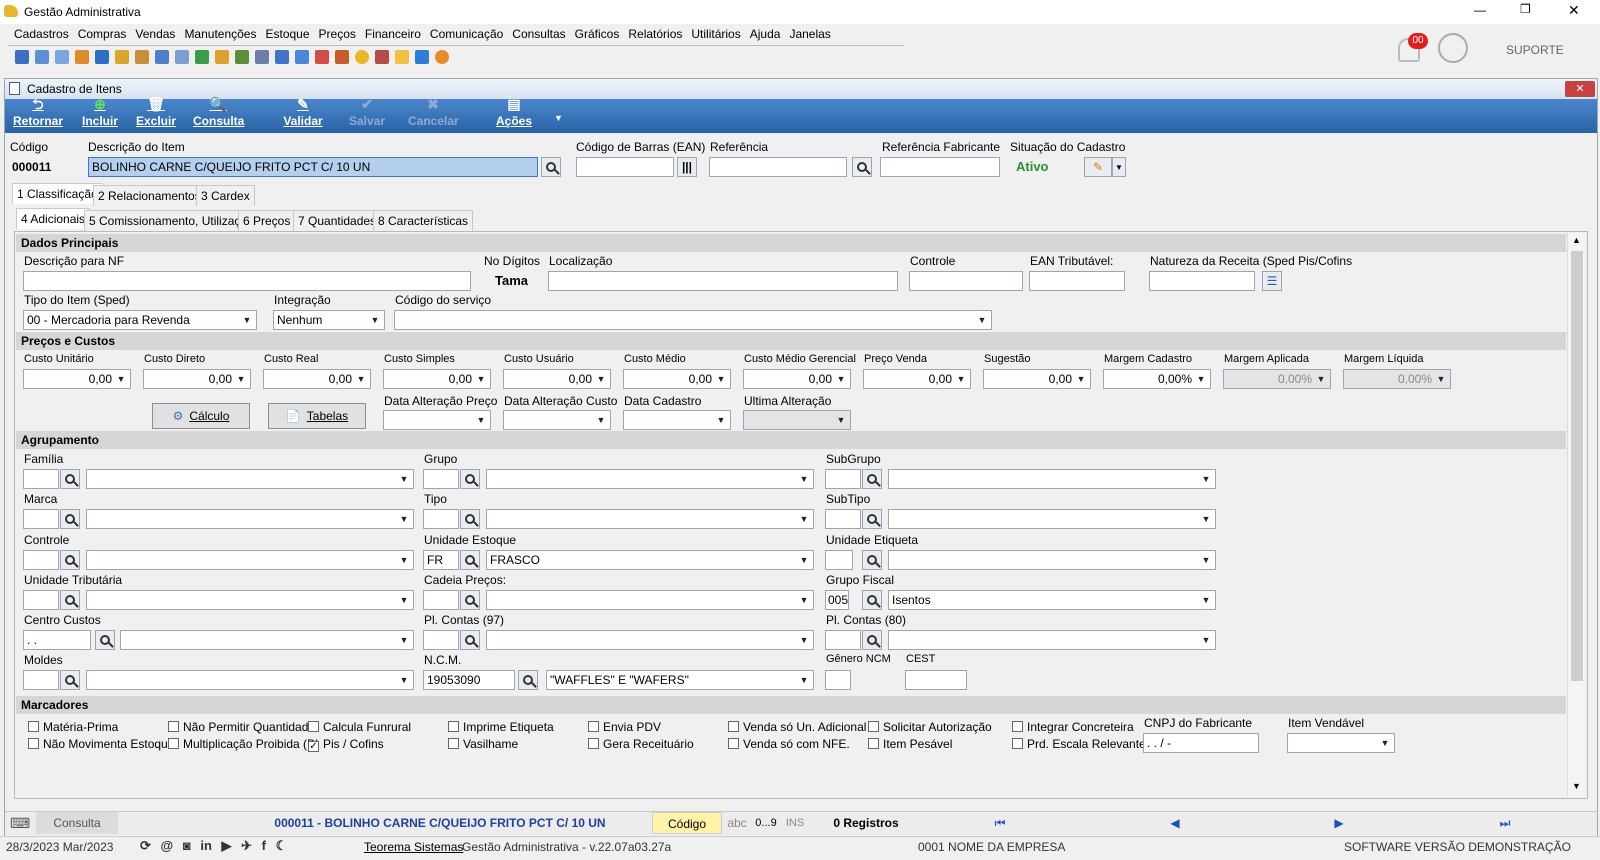  Describe the element at coordinates (837, 600) in the screenshot. I see `grupo-fiscal-code: 005` at that location.